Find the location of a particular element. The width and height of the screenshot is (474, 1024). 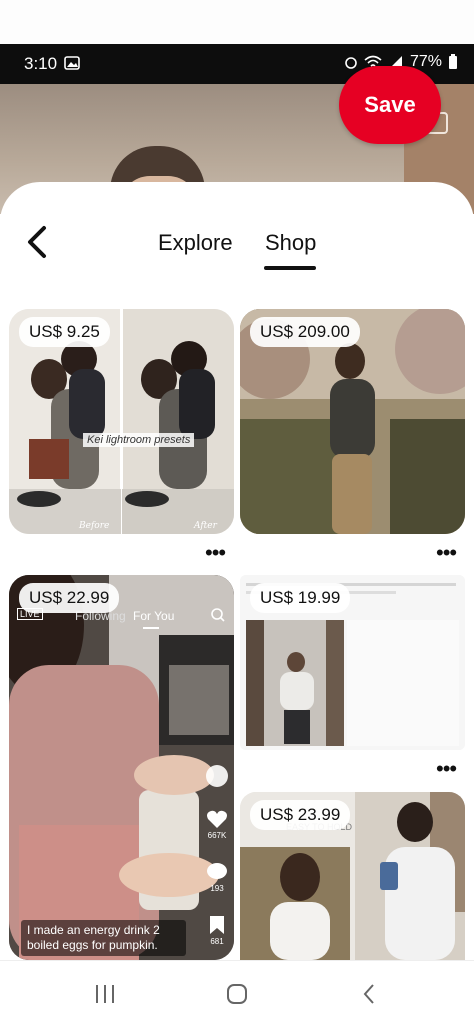

comment-count: 193 is located at coordinates (217, 888).